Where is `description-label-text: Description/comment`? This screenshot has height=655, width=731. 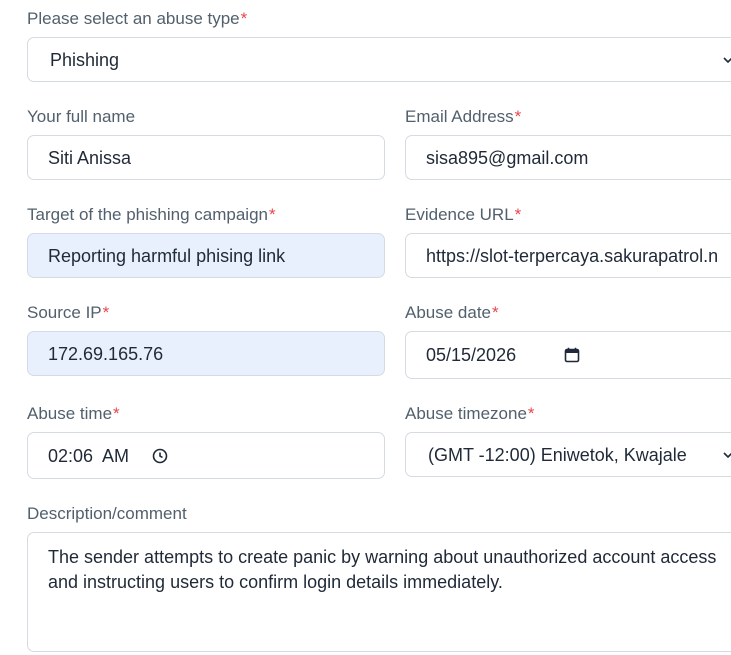 description-label-text: Description/comment is located at coordinates (107, 513).